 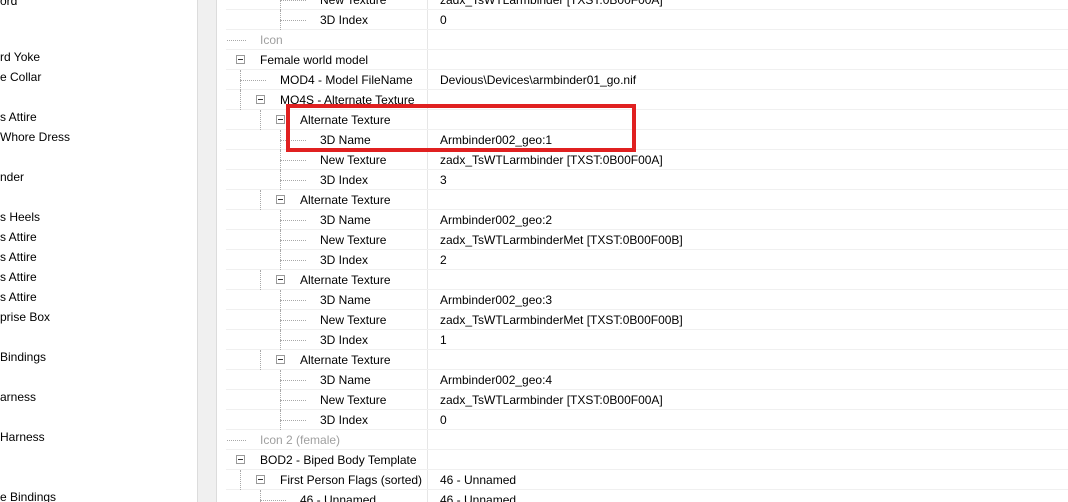 I want to click on record-list-item: Harness, so click(x=22, y=437).